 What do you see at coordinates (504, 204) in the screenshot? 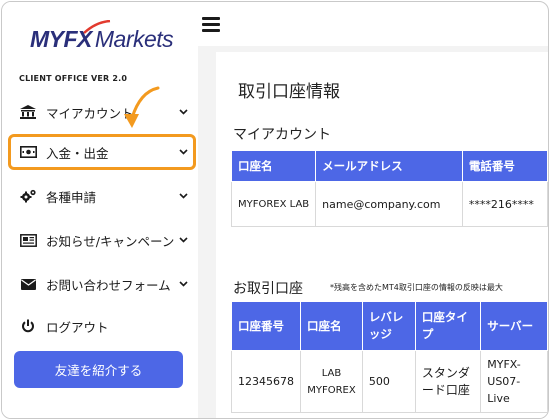
I see `table-cell: ****216****` at bounding box center [504, 204].